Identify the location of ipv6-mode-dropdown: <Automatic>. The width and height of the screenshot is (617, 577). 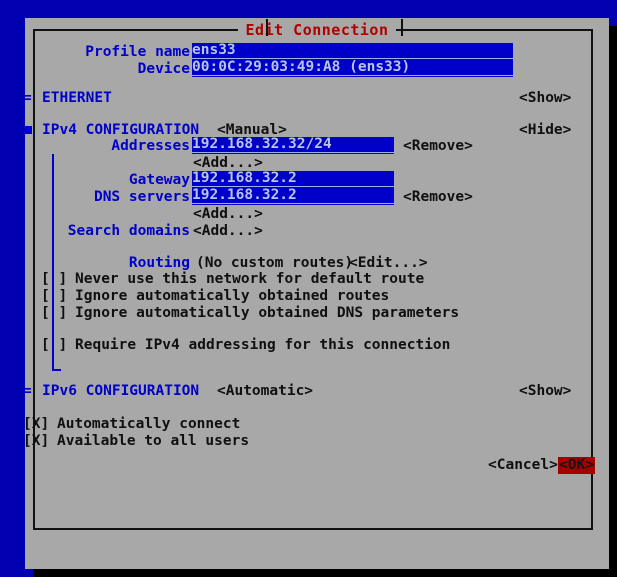
(265, 391).